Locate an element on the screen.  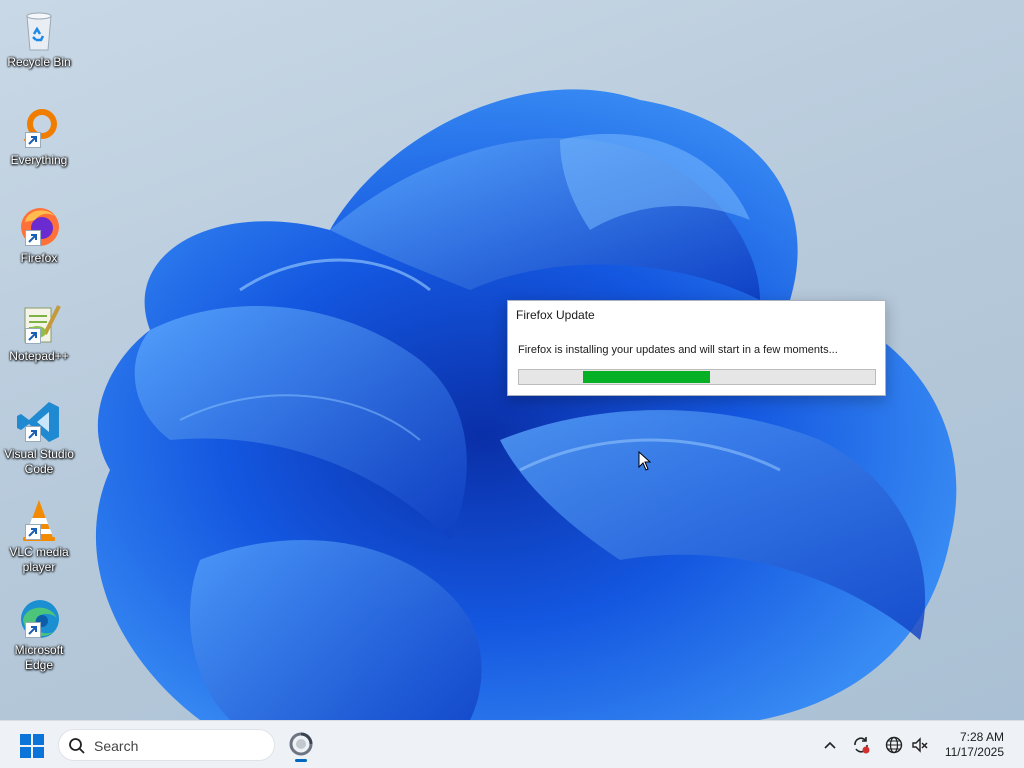
desktop-icon-notepad-plus-plus: Notepad++ is located at coordinates (39, 332).